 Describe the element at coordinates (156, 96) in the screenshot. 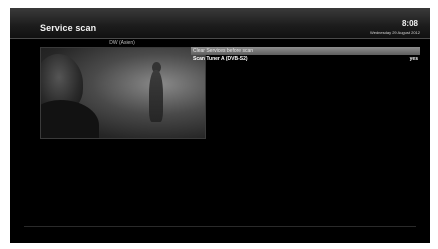

I see `preview-standing-figure` at that location.